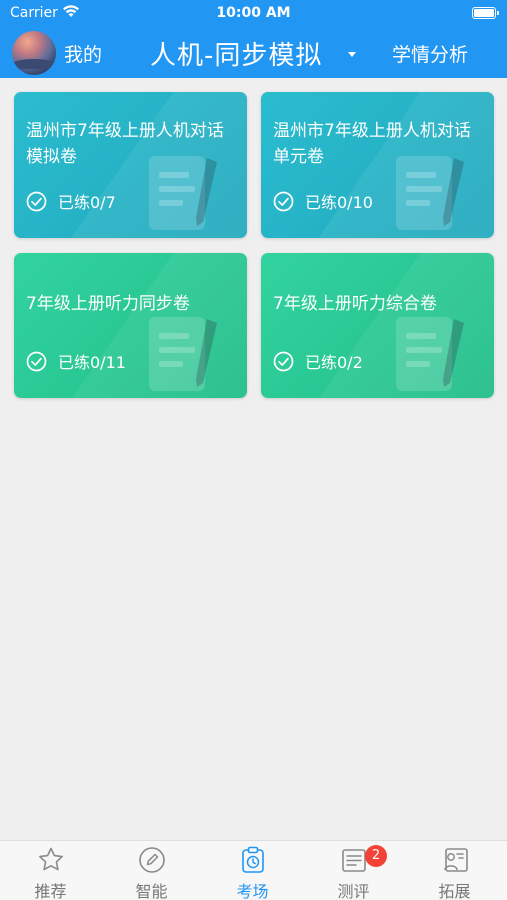 The height and width of the screenshot is (900, 507). What do you see at coordinates (355, 304) in the screenshot?
I see `card-title: 7年级上册听力综合卷` at bounding box center [355, 304].